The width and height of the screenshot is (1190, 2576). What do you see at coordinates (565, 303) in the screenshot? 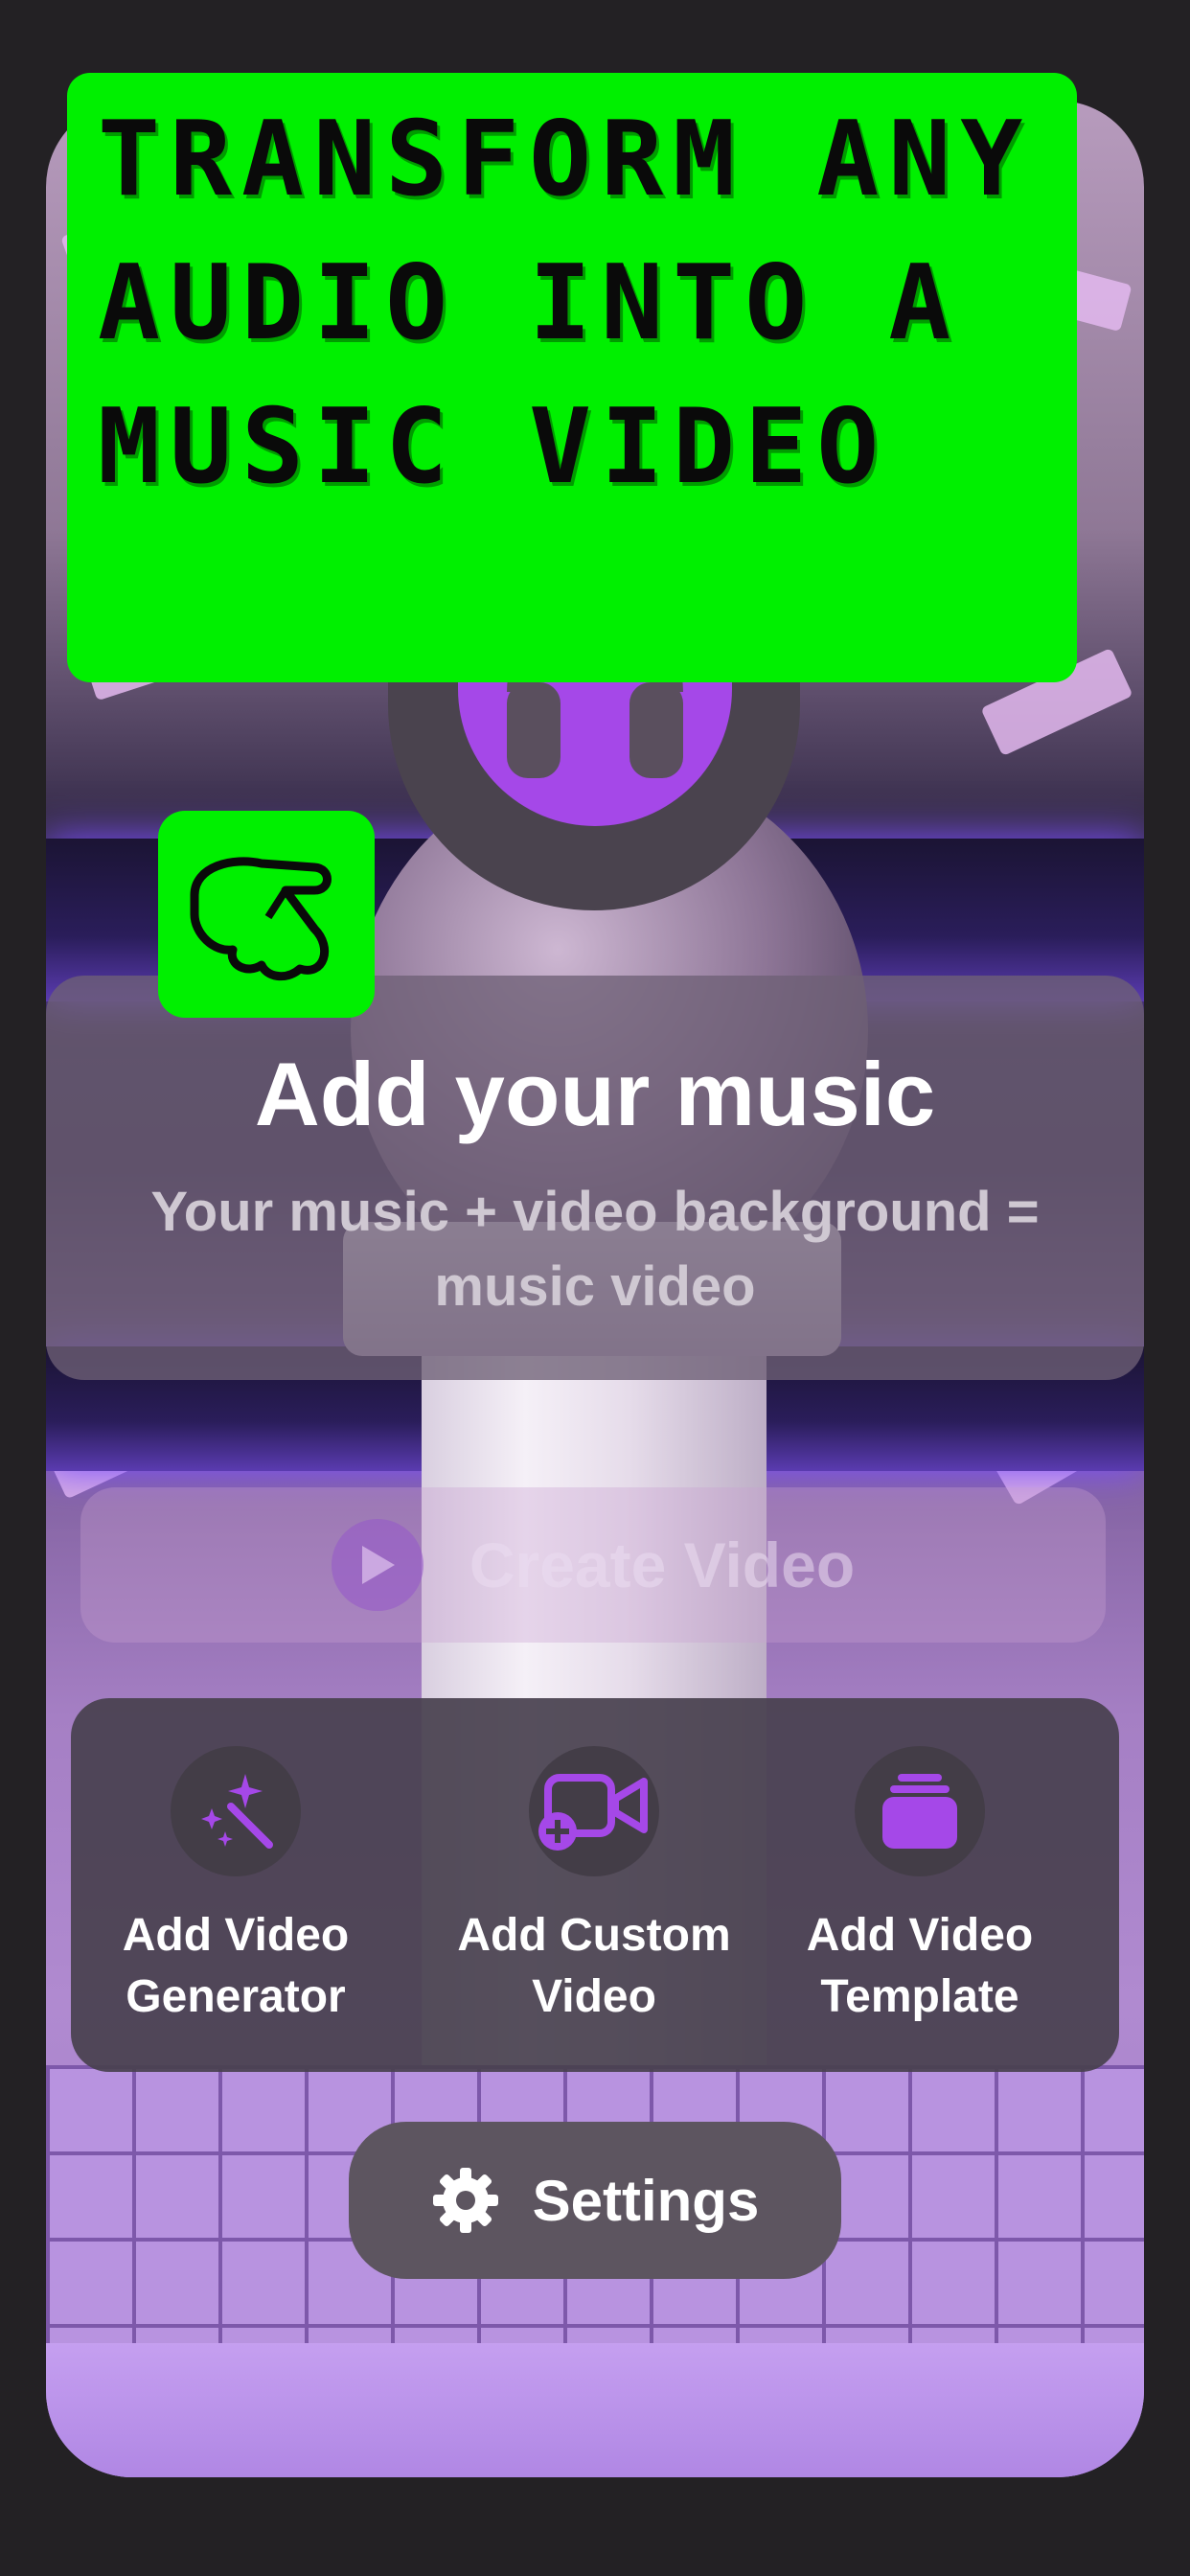
I see `banner-title: Transform any audio into a music video` at bounding box center [565, 303].